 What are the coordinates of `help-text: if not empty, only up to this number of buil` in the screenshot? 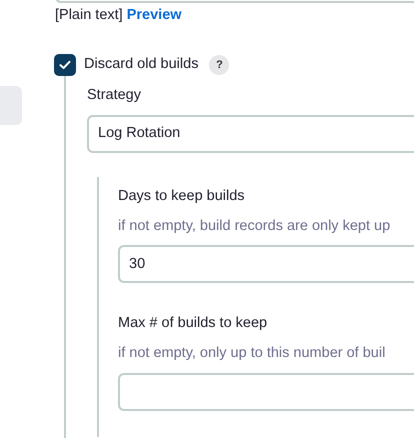 It's located at (252, 353).